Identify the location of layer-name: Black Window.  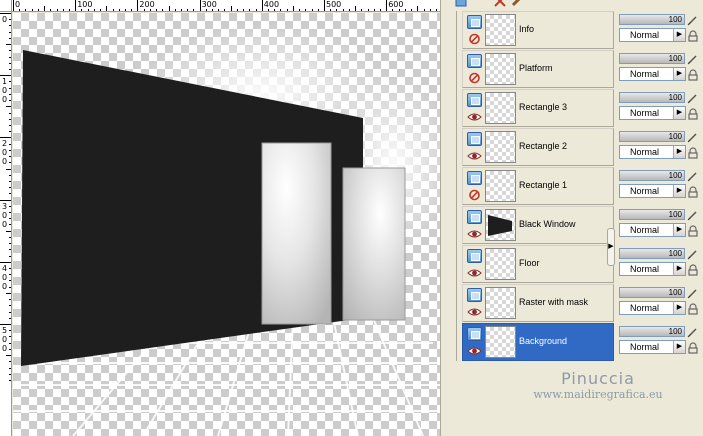
(547, 224).